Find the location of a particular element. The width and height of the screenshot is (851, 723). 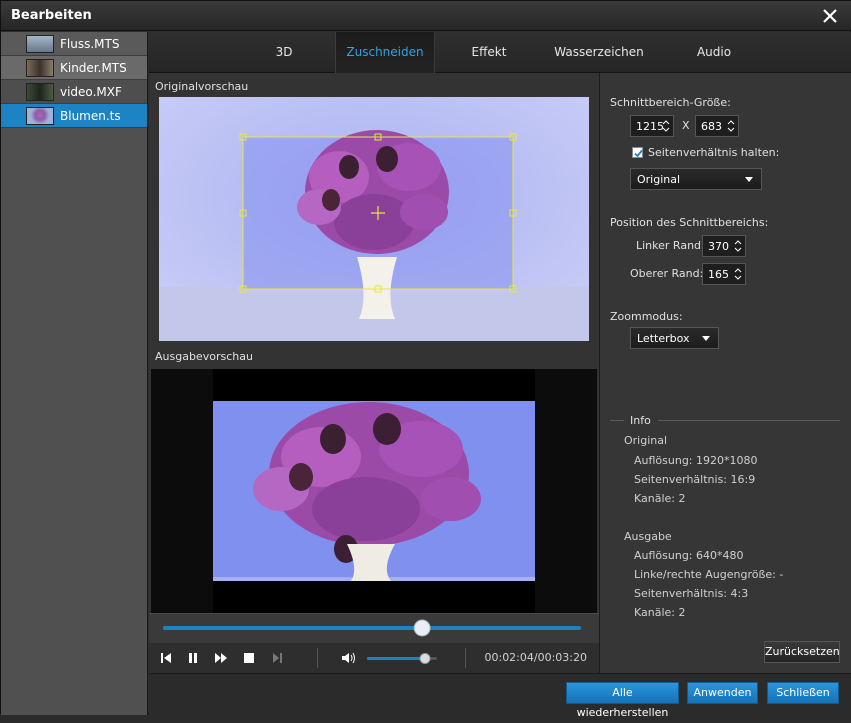

crop-height-value: 683 is located at coordinates (711, 126).